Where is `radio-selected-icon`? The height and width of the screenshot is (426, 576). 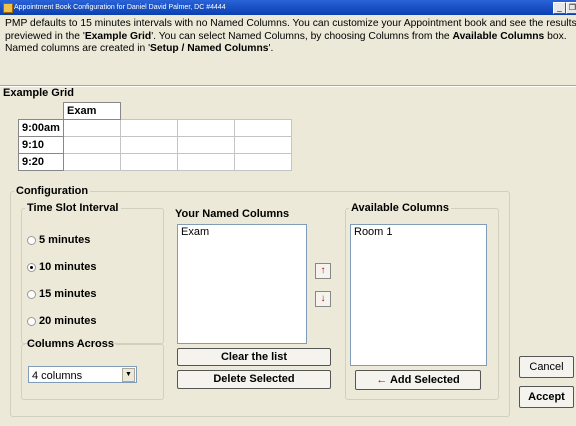 radio-selected-icon is located at coordinates (31, 267).